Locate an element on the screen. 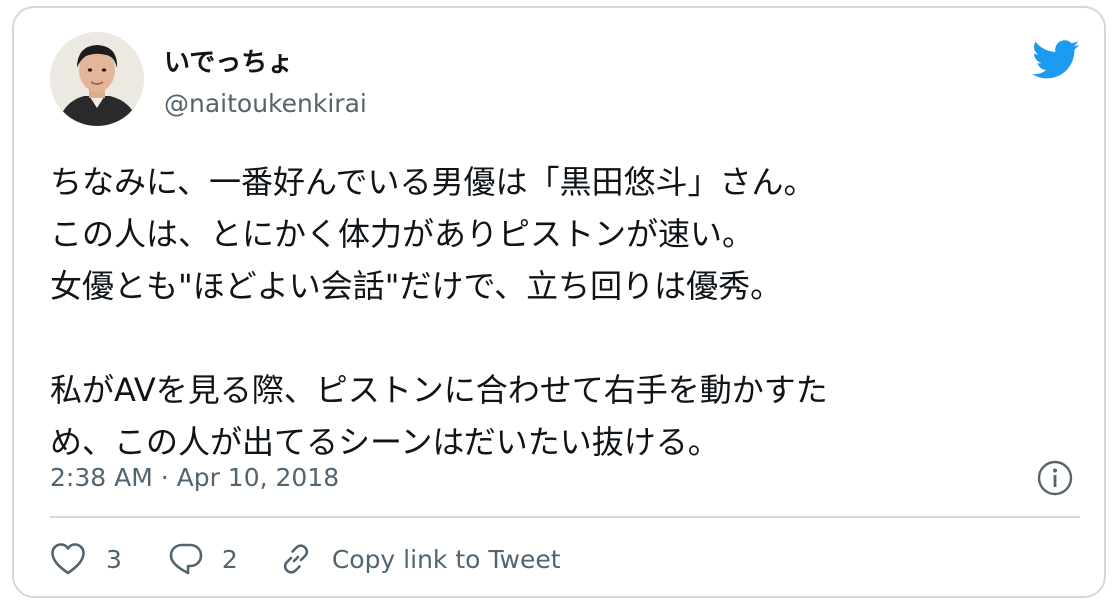 The image size is (1118, 606). tweet-actions: 3 2 Copy link to Tweet is located at coordinates (305, 559).